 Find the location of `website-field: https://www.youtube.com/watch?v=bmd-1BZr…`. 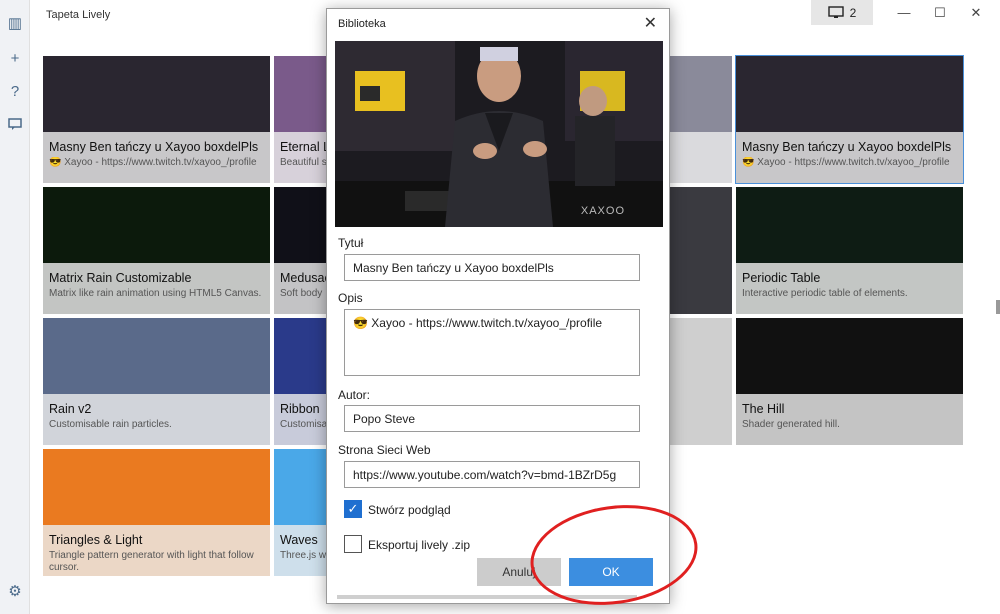

website-field: https://www.youtube.com/watch?v=bmd-1BZr… is located at coordinates (492, 474).